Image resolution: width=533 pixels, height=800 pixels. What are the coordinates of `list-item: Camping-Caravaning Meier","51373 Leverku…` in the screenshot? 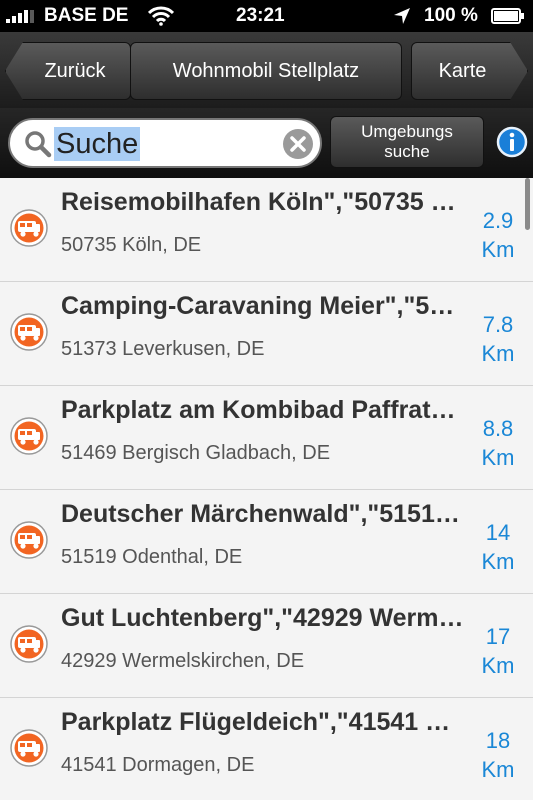 It's located at (266, 334).